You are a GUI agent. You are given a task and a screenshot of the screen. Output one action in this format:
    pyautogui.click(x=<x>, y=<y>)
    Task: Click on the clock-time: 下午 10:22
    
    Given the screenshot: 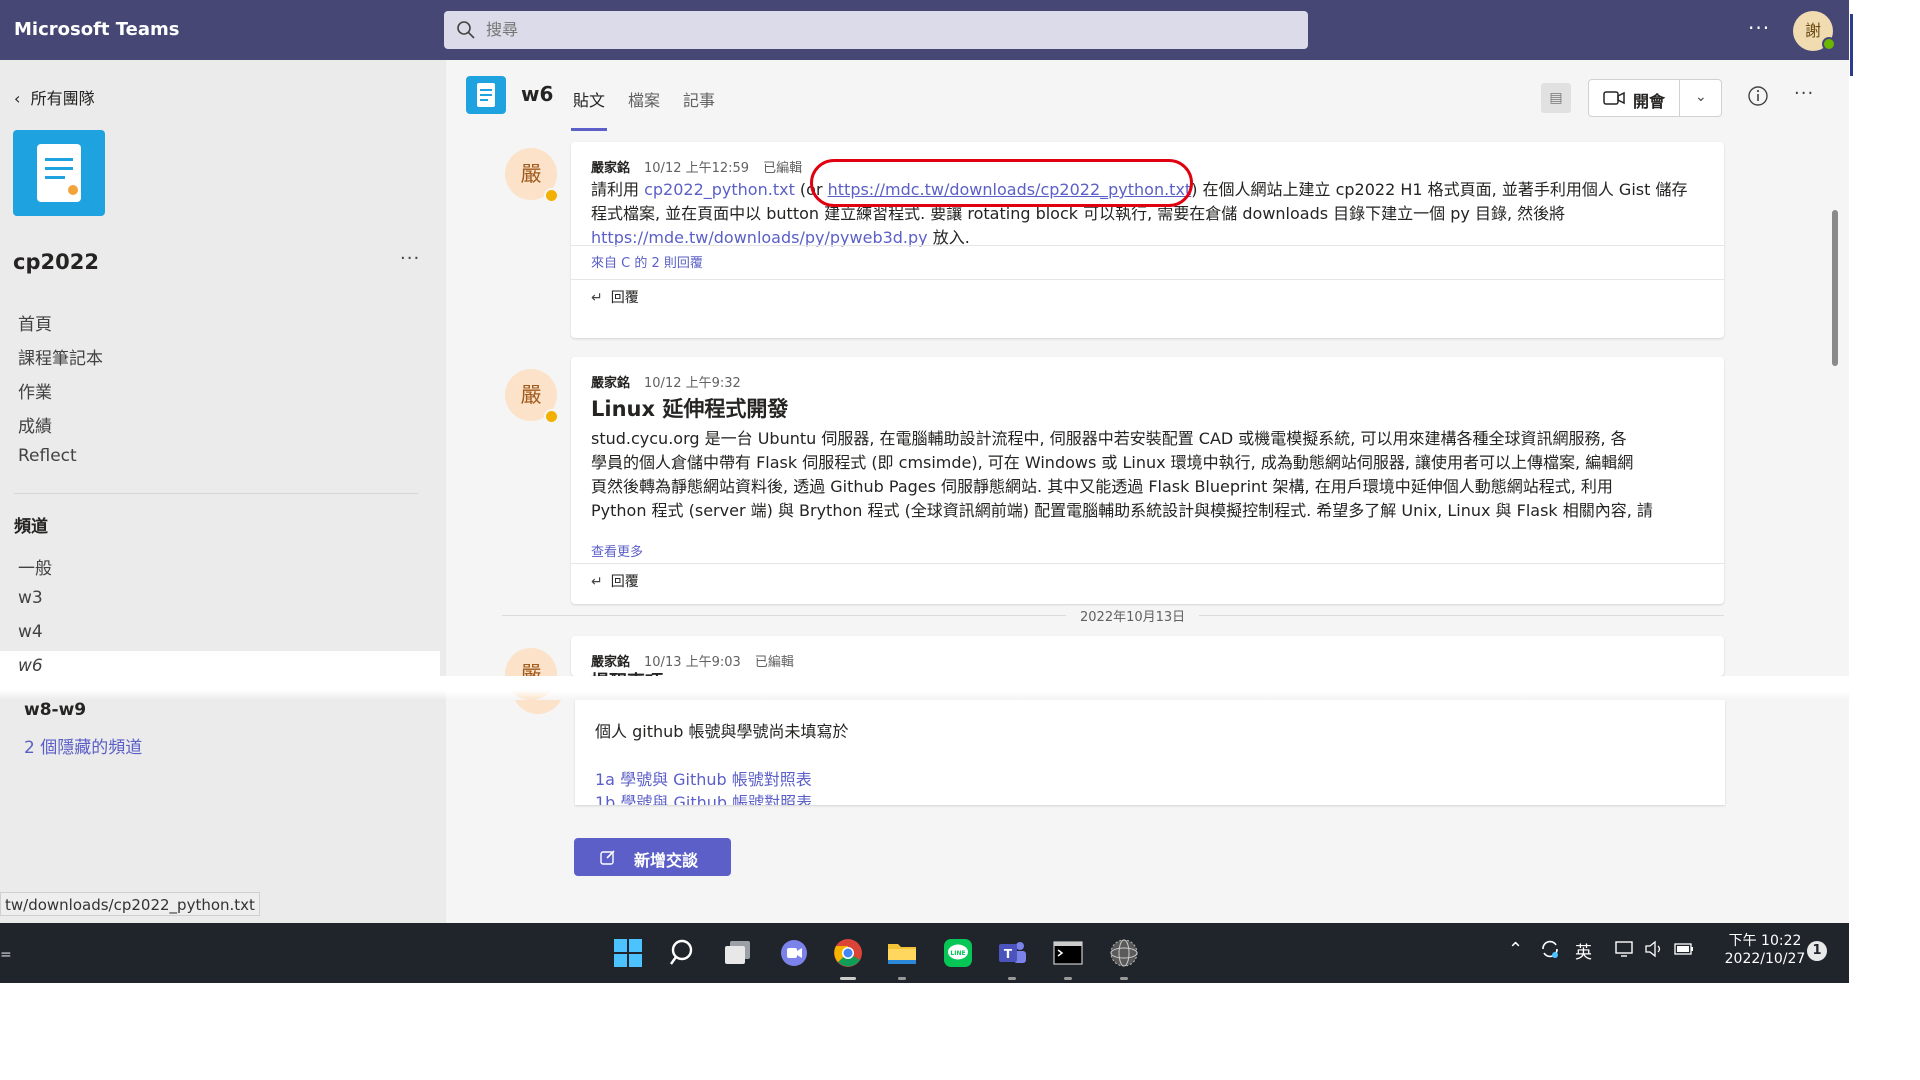 What is the action you would take?
    pyautogui.click(x=1765, y=940)
    